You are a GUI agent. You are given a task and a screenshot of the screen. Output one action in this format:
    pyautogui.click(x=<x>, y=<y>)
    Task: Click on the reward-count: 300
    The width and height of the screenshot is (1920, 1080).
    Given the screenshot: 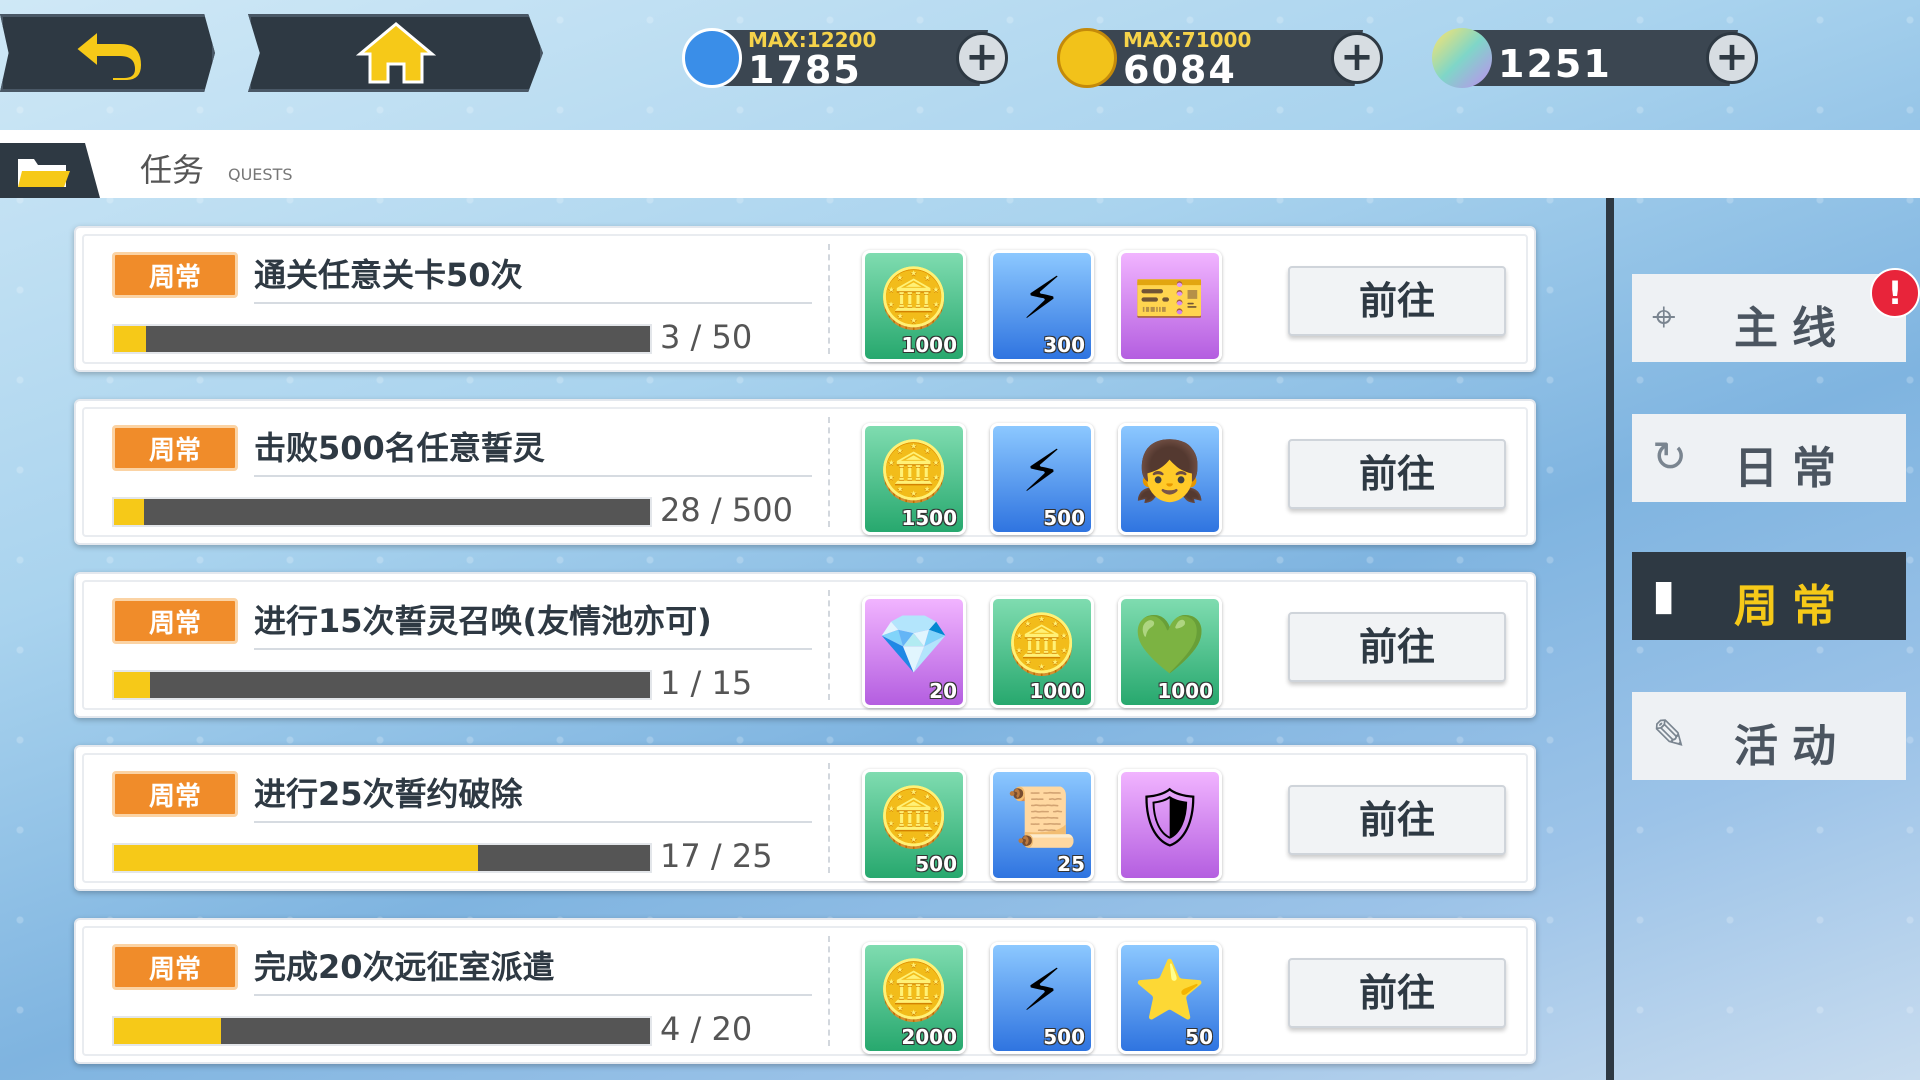 What is the action you would take?
    pyautogui.click(x=1064, y=345)
    